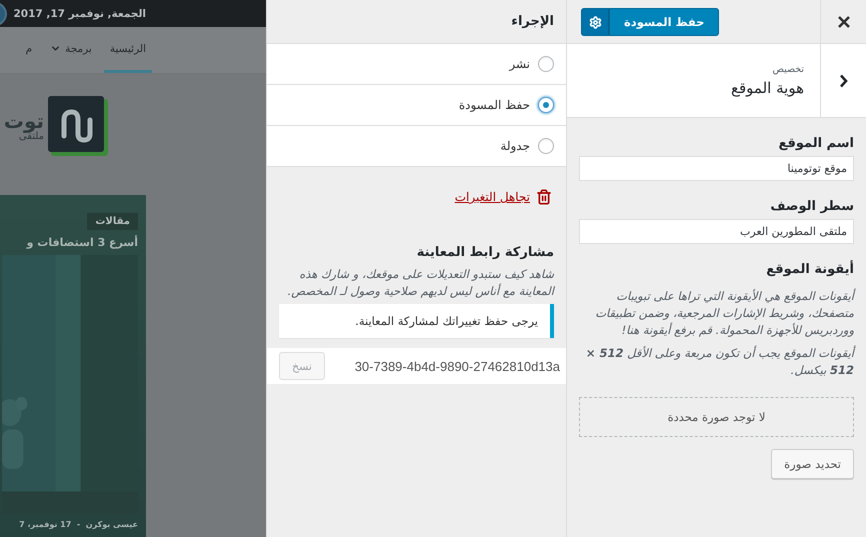 The height and width of the screenshot is (537, 866). I want to click on settings-icon, so click(595, 22).